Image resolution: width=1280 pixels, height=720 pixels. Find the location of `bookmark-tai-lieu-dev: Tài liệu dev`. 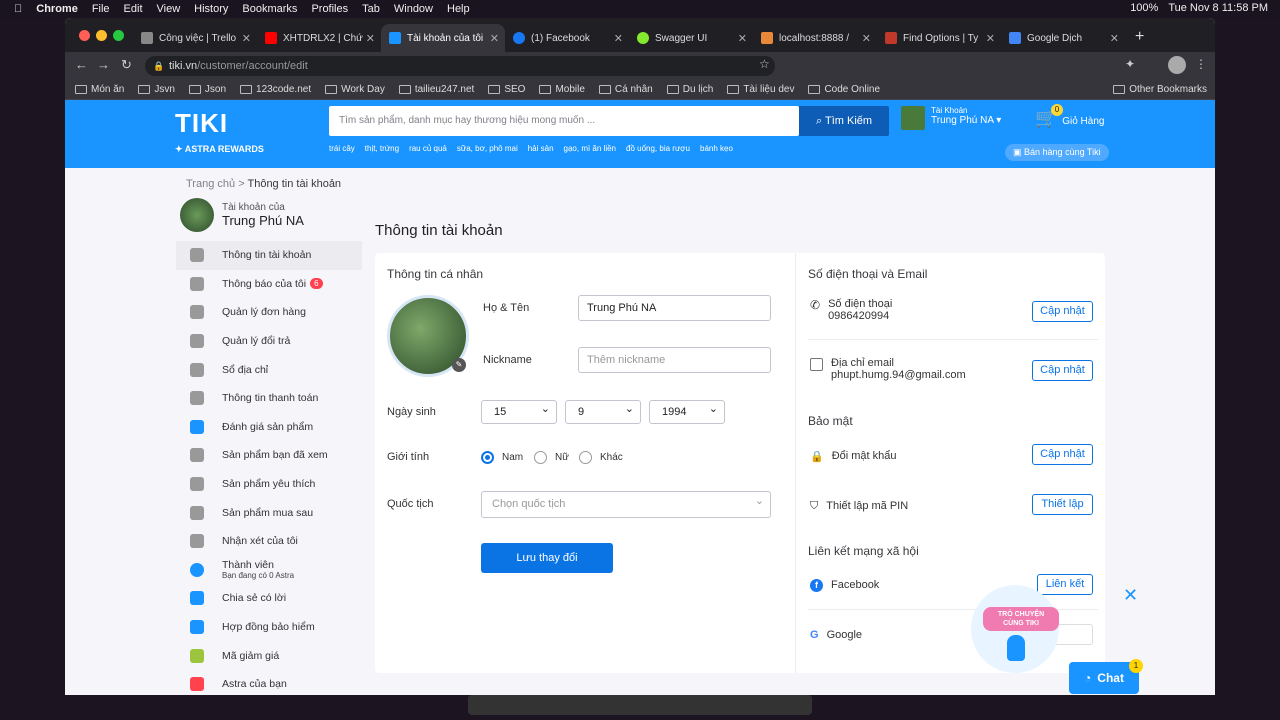

bookmark-tai-lieu-dev: Tài liệu dev is located at coordinates (760, 89).